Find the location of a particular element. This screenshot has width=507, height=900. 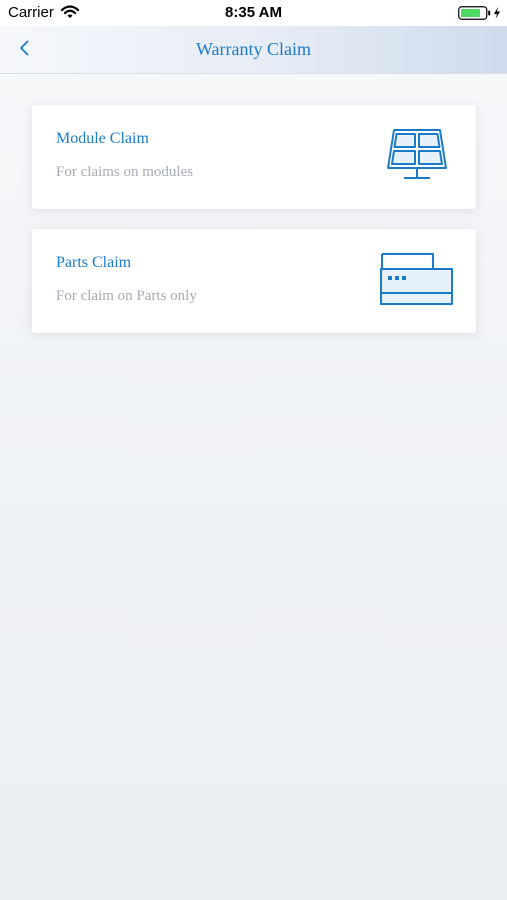

module-claim-card: Module Claim For claims on modules is located at coordinates (254, 157).